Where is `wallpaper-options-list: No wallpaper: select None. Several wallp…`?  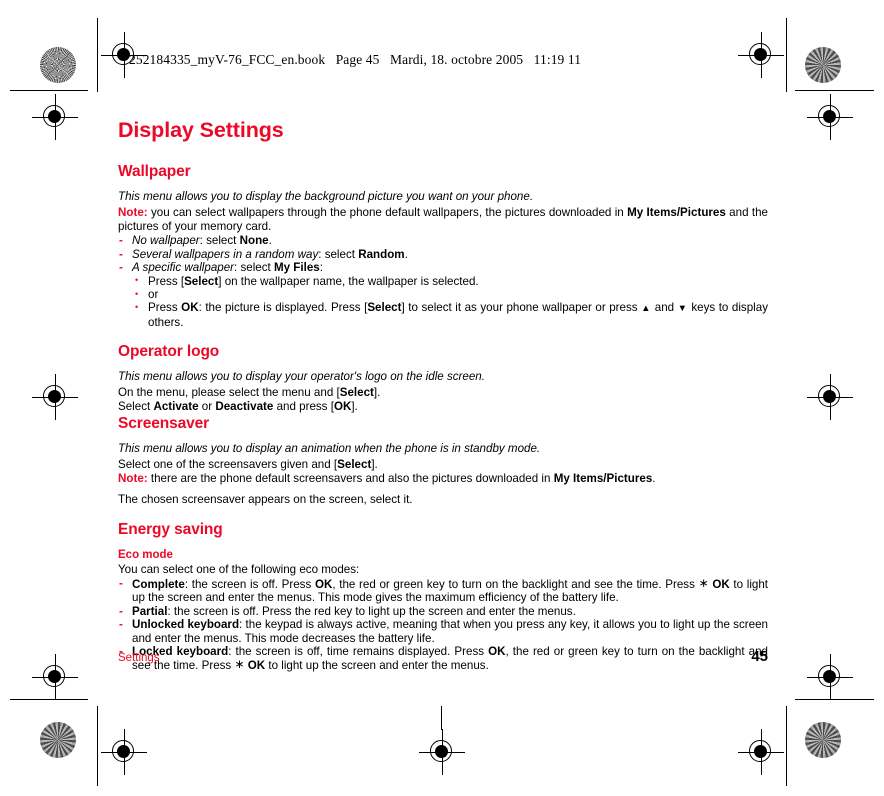 wallpaper-options-list: No wallpaper: select None. Several wallp… is located at coordinates (443, 254).